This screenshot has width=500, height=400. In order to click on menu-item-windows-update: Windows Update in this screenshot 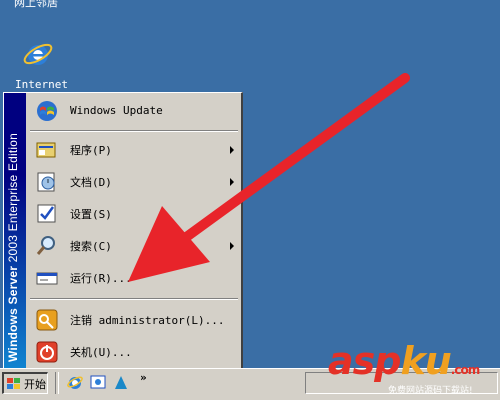, I will do `click(134, 110)`.